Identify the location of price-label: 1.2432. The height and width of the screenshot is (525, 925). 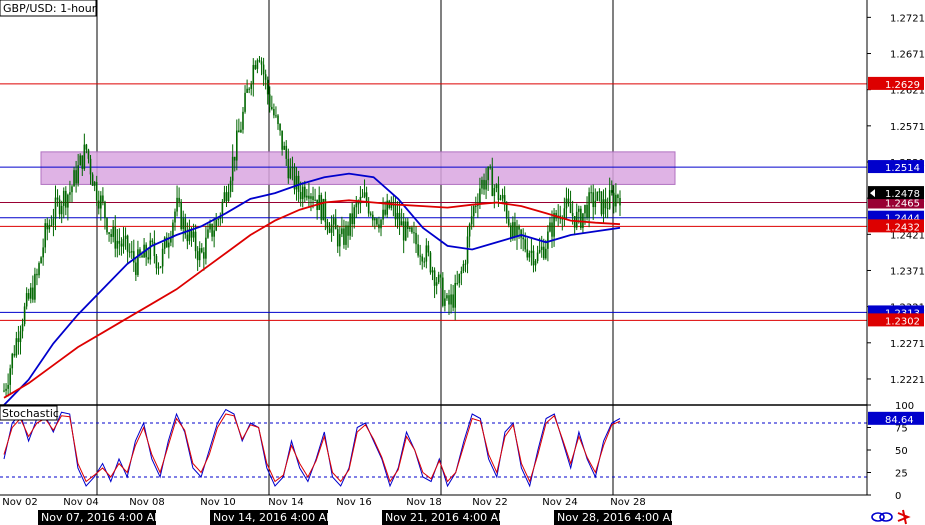
(902, 227).